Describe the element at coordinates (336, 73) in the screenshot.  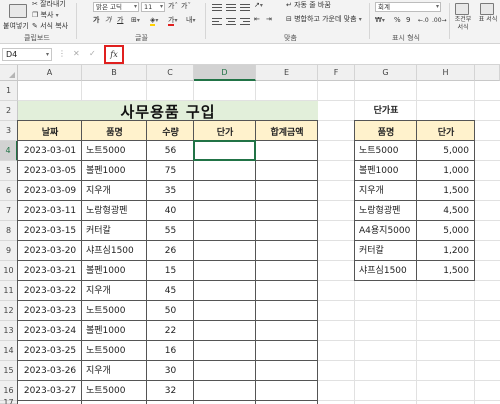
I see `column-header-f: F` at that location.